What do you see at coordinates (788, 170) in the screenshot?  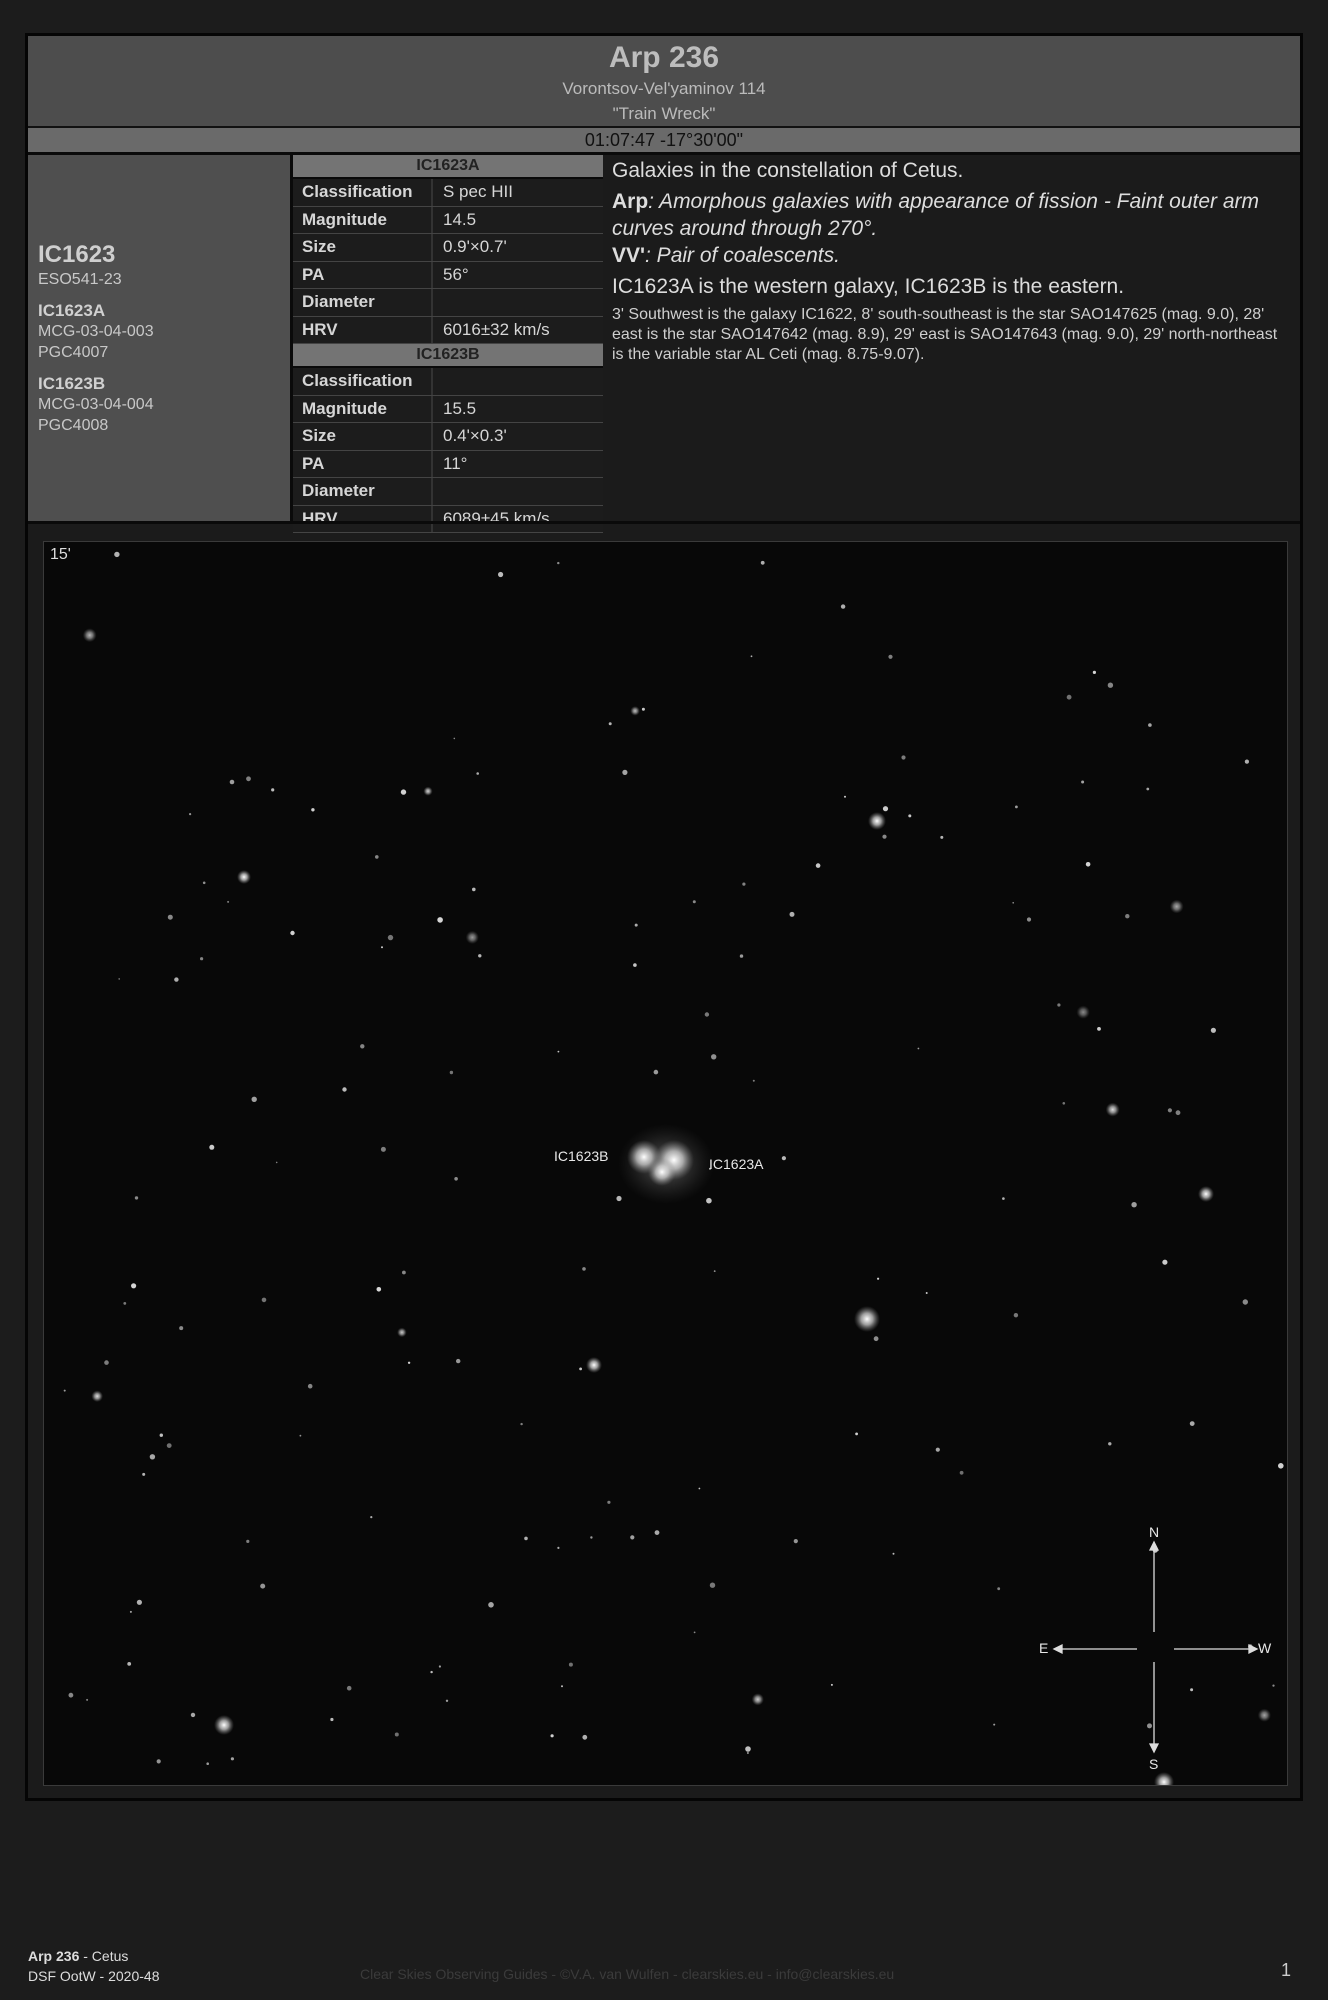 I see `constellation-text: Galaxies in the constellation of Cetus.` at bounding box center [788, 170].